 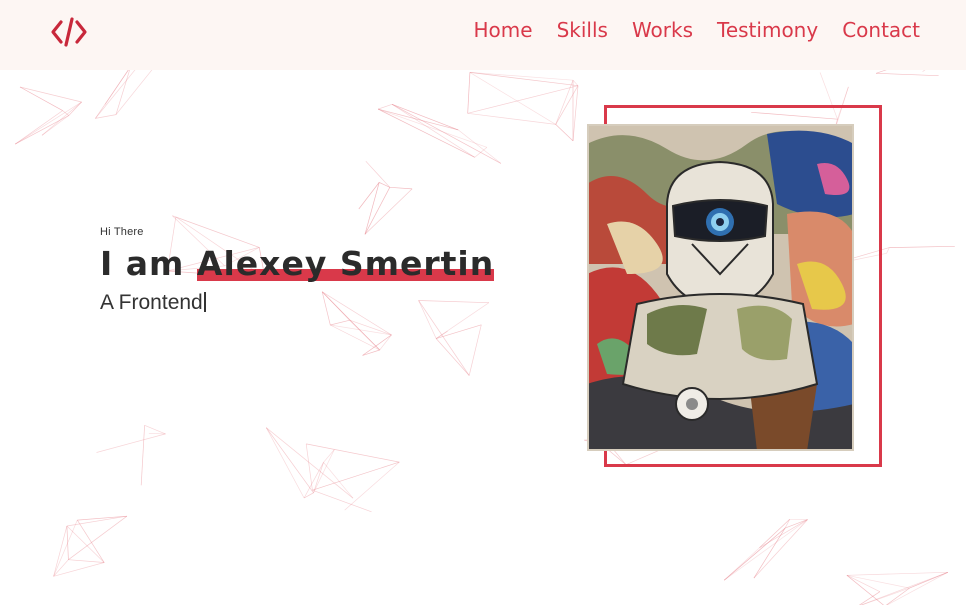 I want to click on headline-prefix: I am, so click(x=142, y=263).